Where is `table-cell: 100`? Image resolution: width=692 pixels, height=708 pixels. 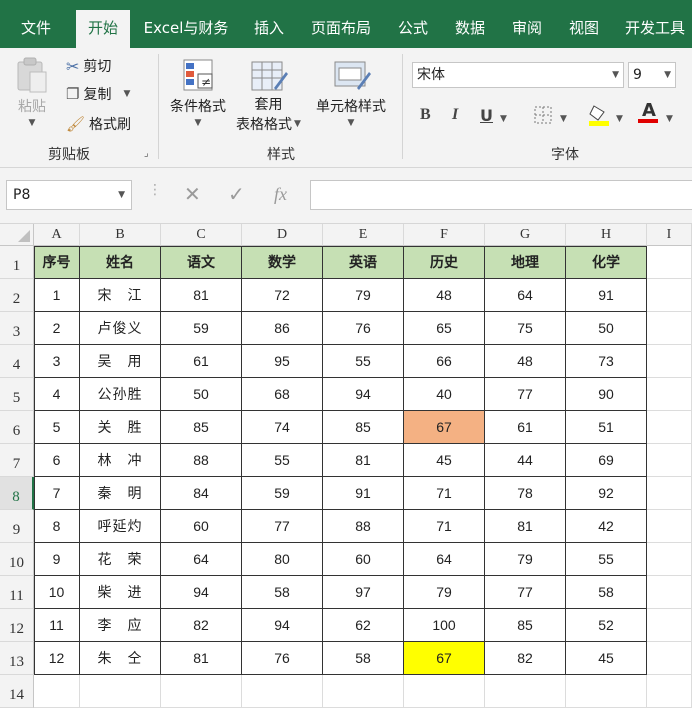 table-cell: 100 is located at coordinates (444, 625).